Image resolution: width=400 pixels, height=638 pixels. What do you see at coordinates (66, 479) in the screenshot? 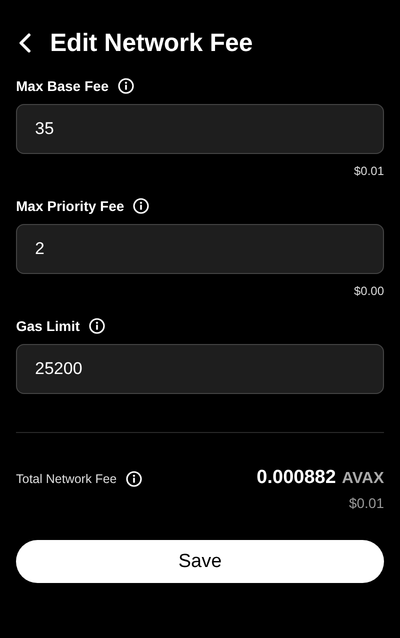
I see `total-label: Total Network Fee` at bounding box center [66, 479].